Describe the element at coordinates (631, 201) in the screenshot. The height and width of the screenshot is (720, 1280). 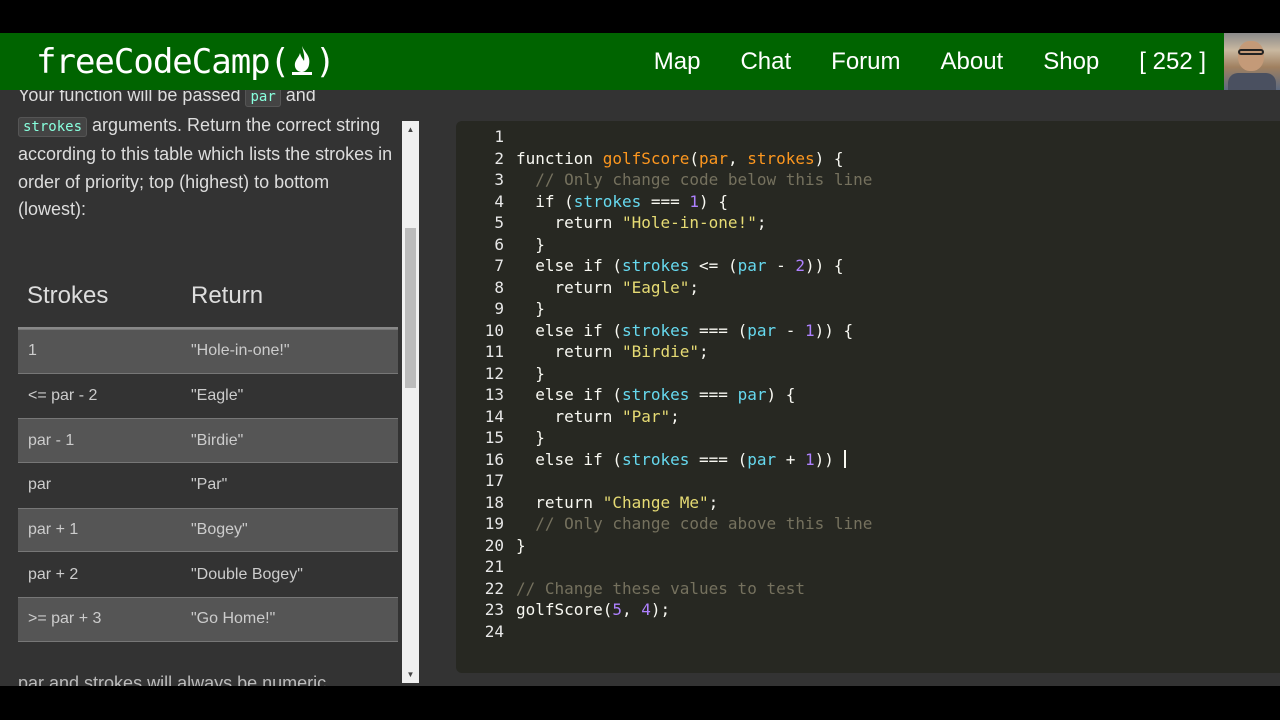
I see `code-line-4: if (strokes === 1) {` at that location.